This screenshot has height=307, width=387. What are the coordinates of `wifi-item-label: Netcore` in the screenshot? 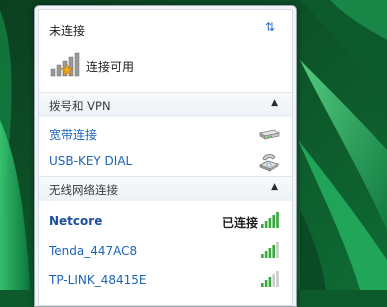 It's located at (76, 221).